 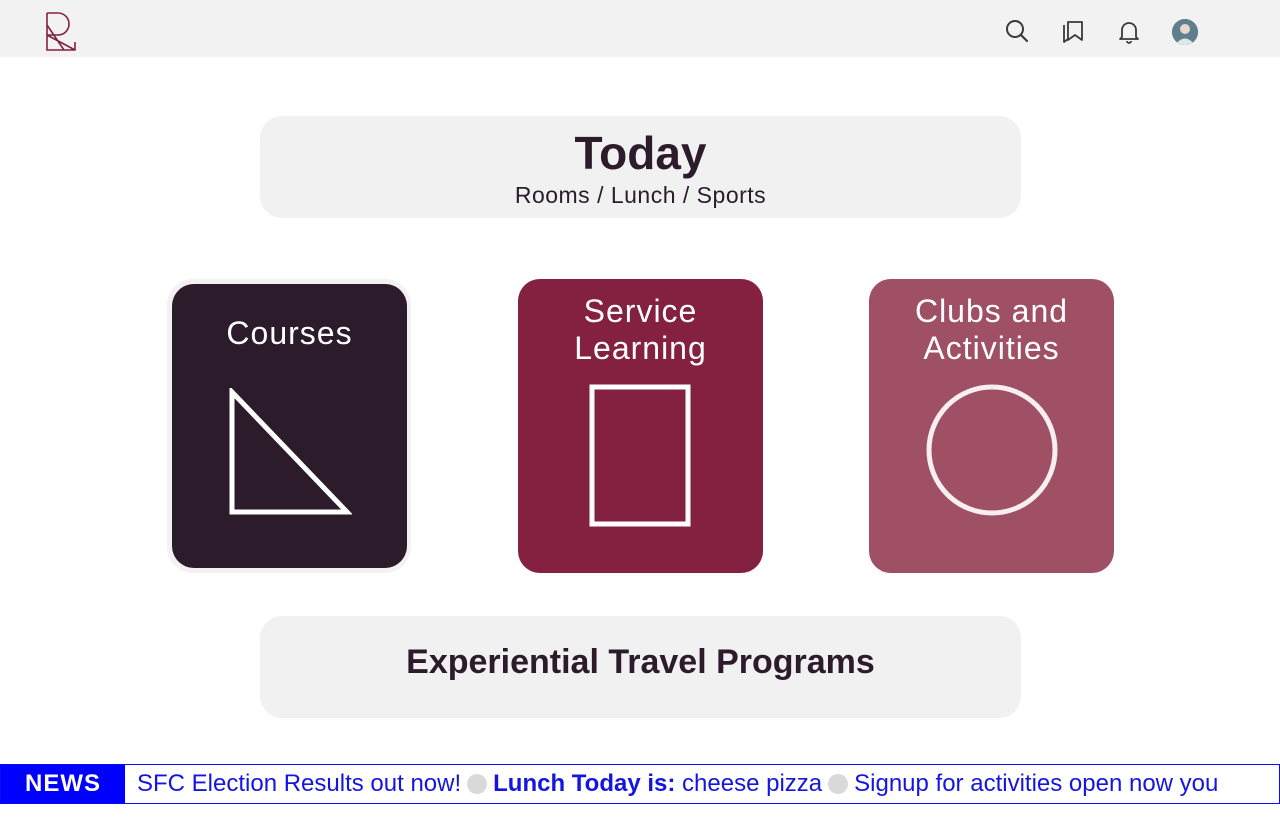 What do you see at coordinates (584, 783) in the screenshot?
I see `news-item-label: Lunch Today is:` at bounding box center [584, 783].